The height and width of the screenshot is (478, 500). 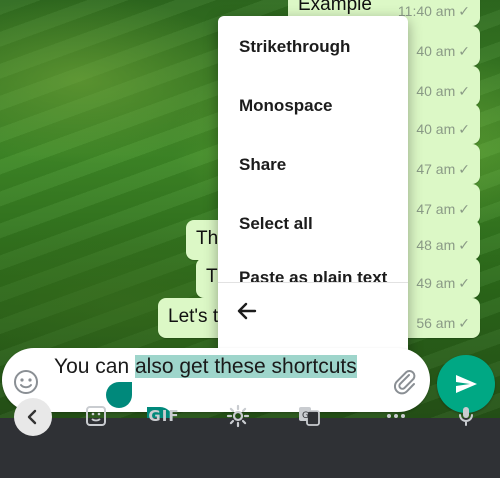 What do you see at coordinates (436, 323) in the screenshot?
I see `message-time: 56 am` at bounding box center [436, 323].